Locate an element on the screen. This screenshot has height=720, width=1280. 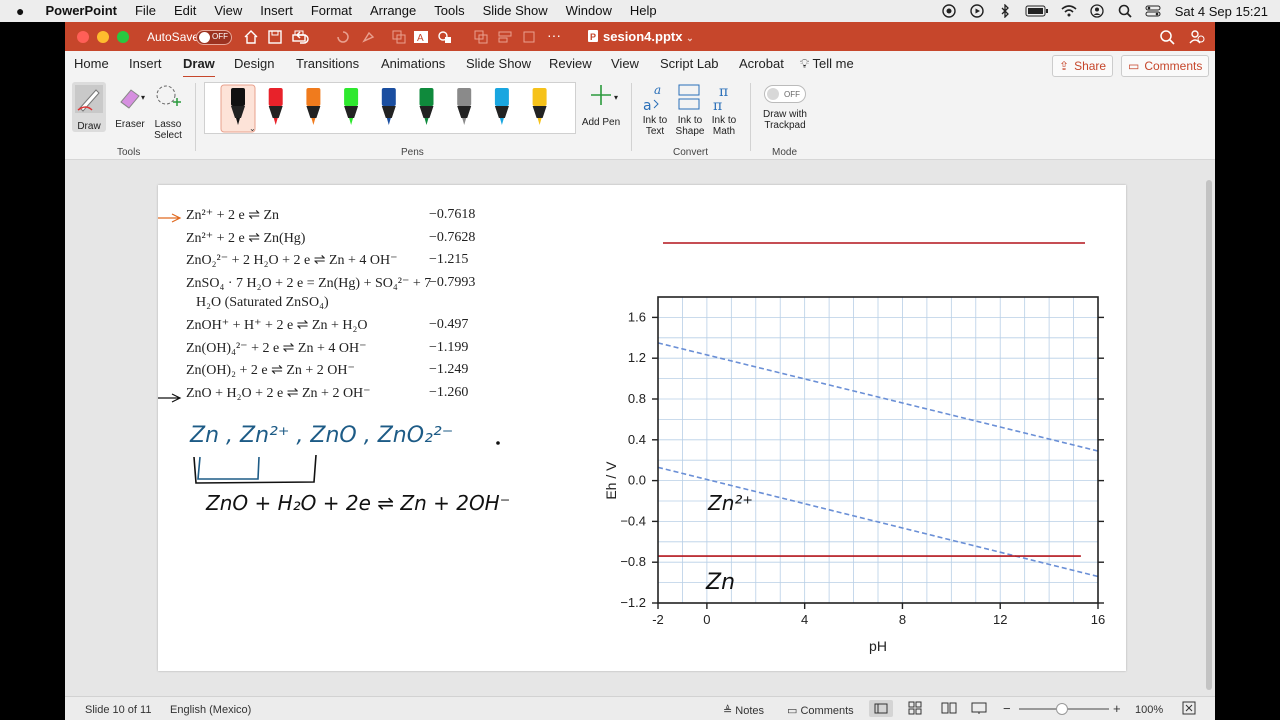
lasso-icon is located at coordinates (168, 95).